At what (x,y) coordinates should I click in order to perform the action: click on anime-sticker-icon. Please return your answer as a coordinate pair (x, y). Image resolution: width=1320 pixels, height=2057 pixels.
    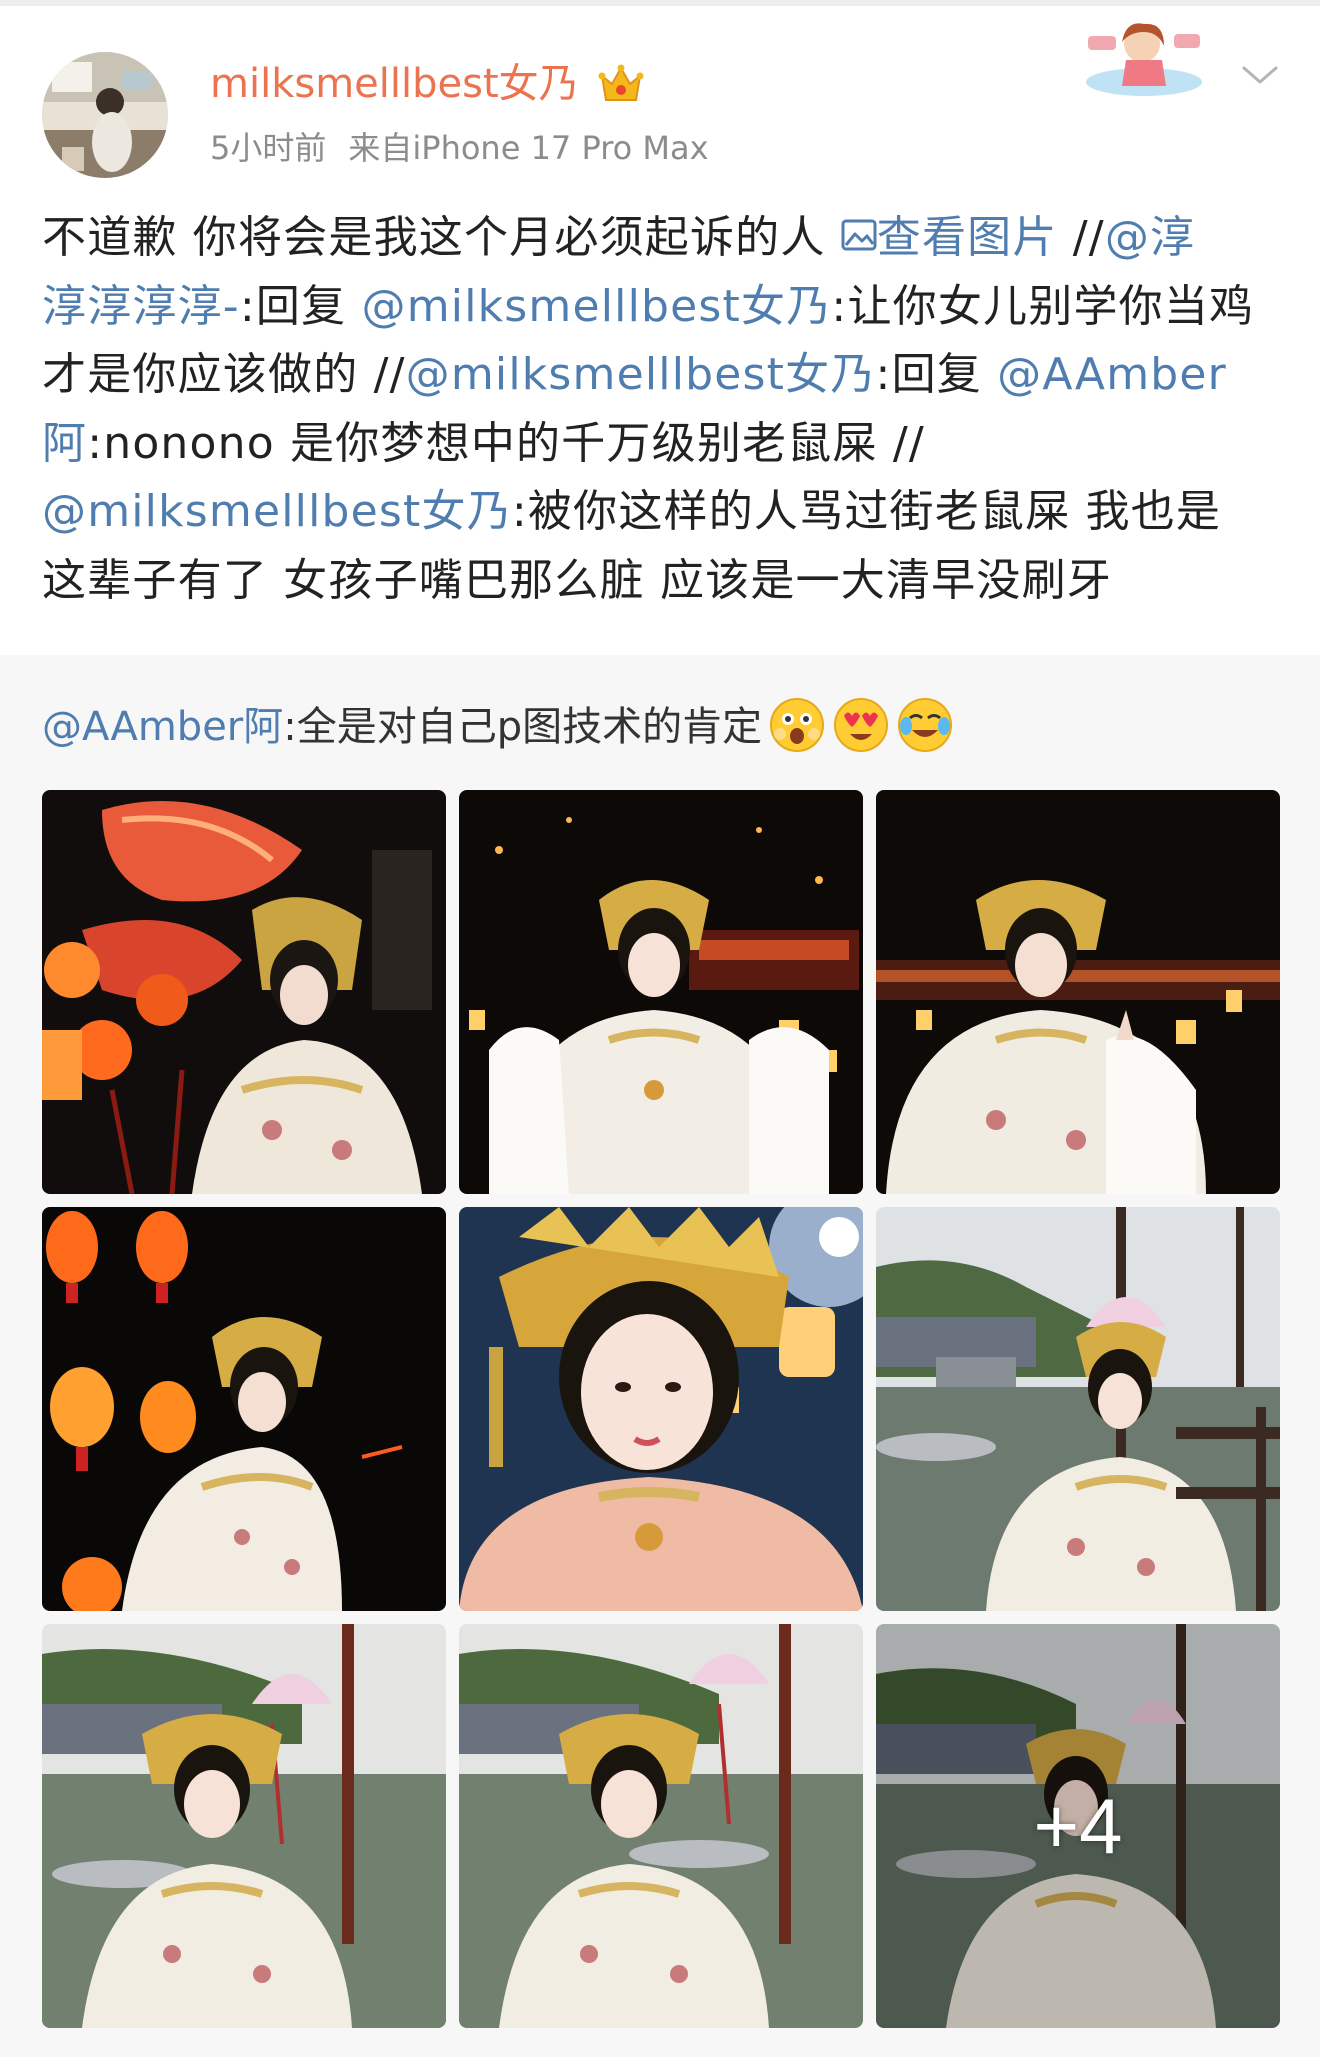
    Looking at the image, I should click on (1144, 59).